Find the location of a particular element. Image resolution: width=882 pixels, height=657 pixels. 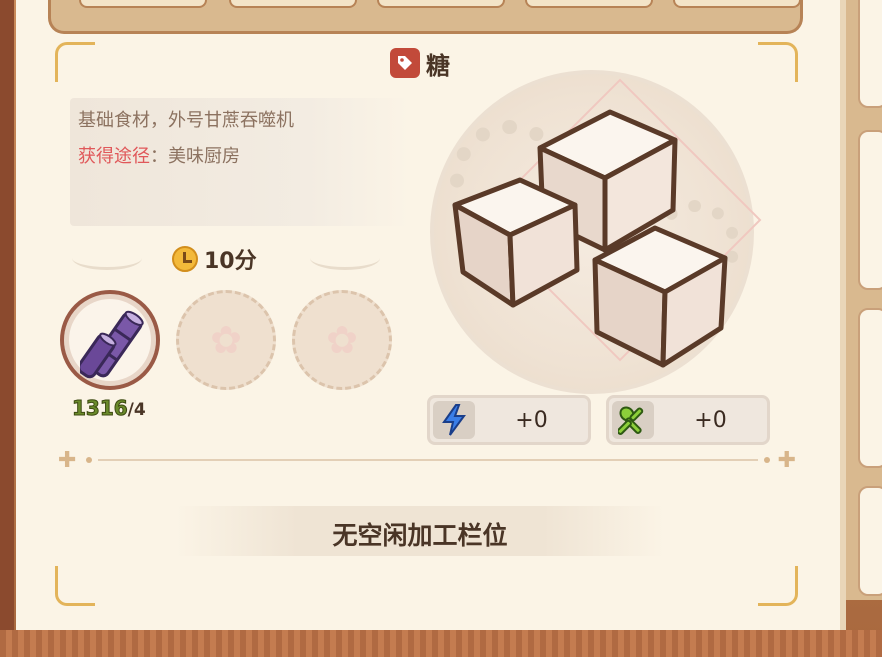

top-tab-bar is located at coordinates (425, 17).